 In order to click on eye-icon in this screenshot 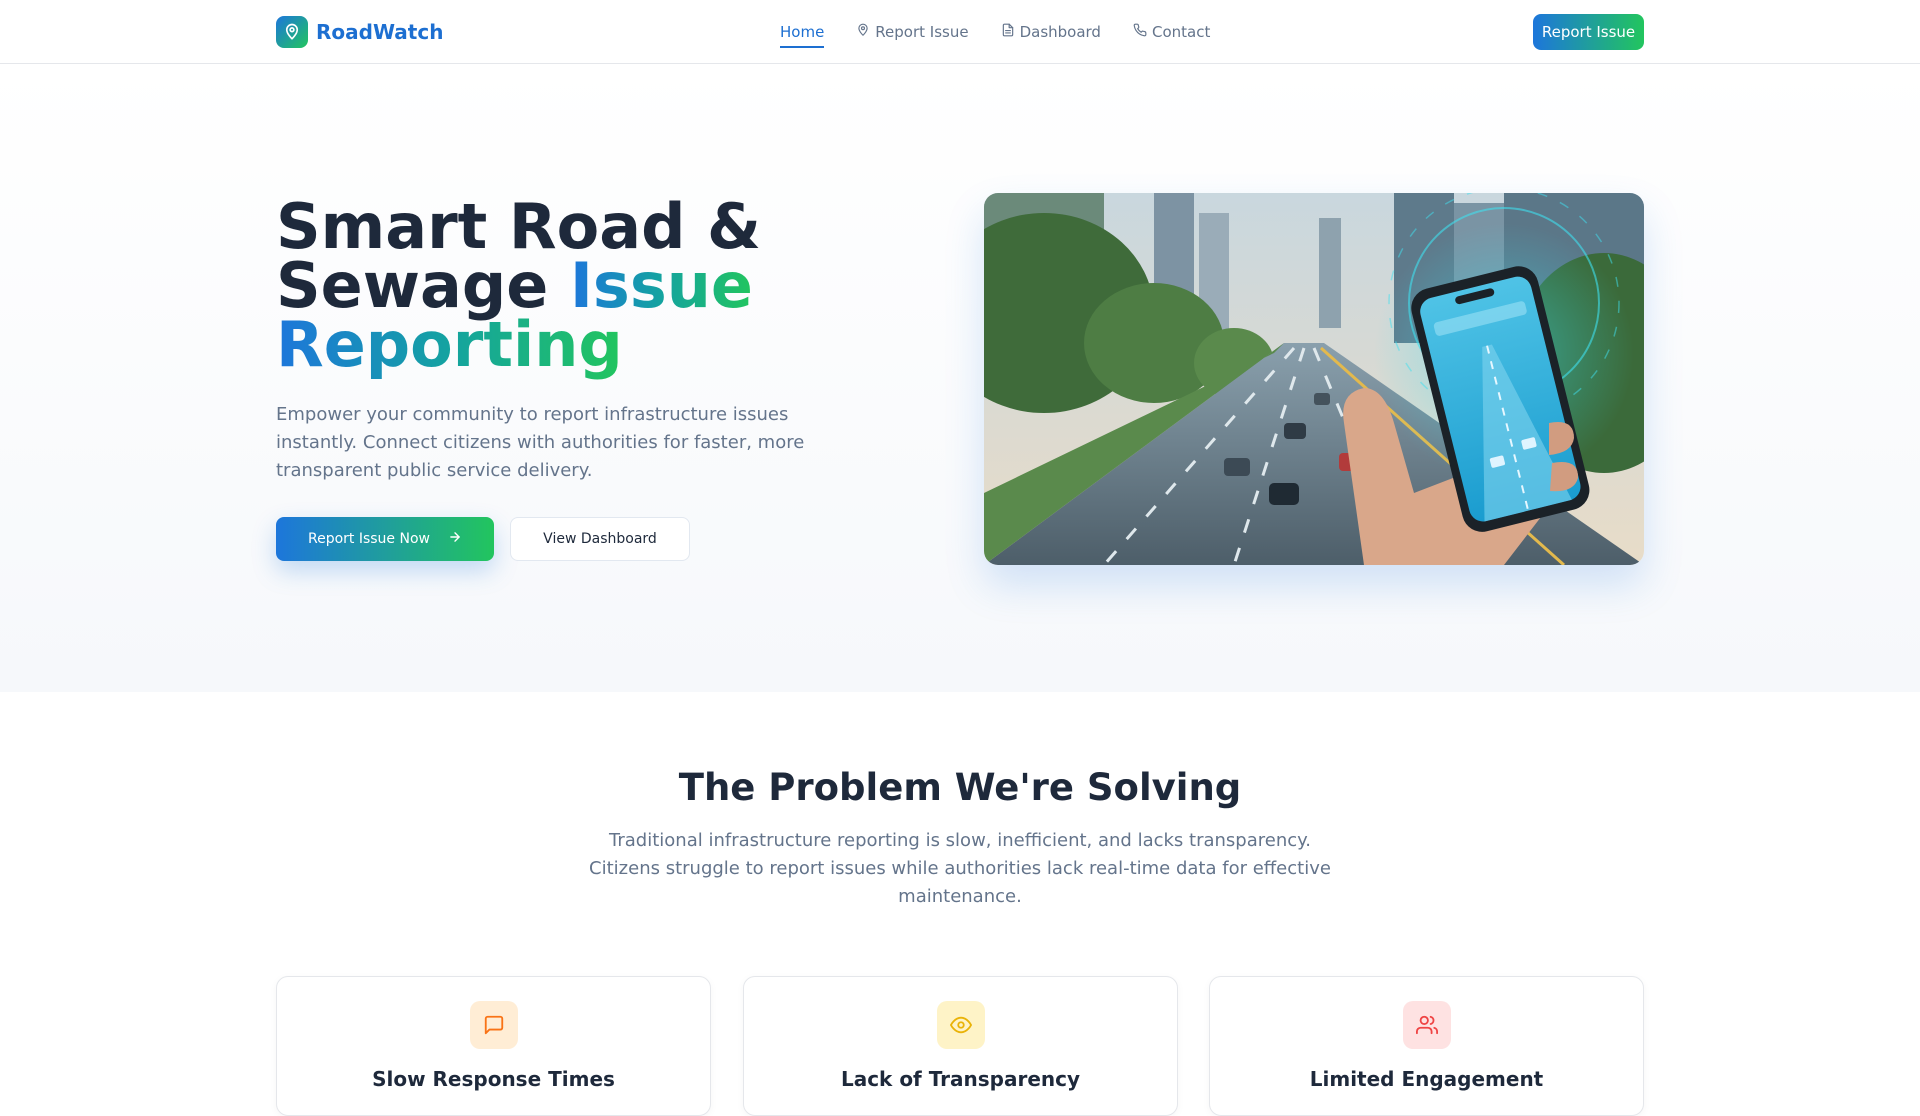, I will do `click(961, 1025)`.